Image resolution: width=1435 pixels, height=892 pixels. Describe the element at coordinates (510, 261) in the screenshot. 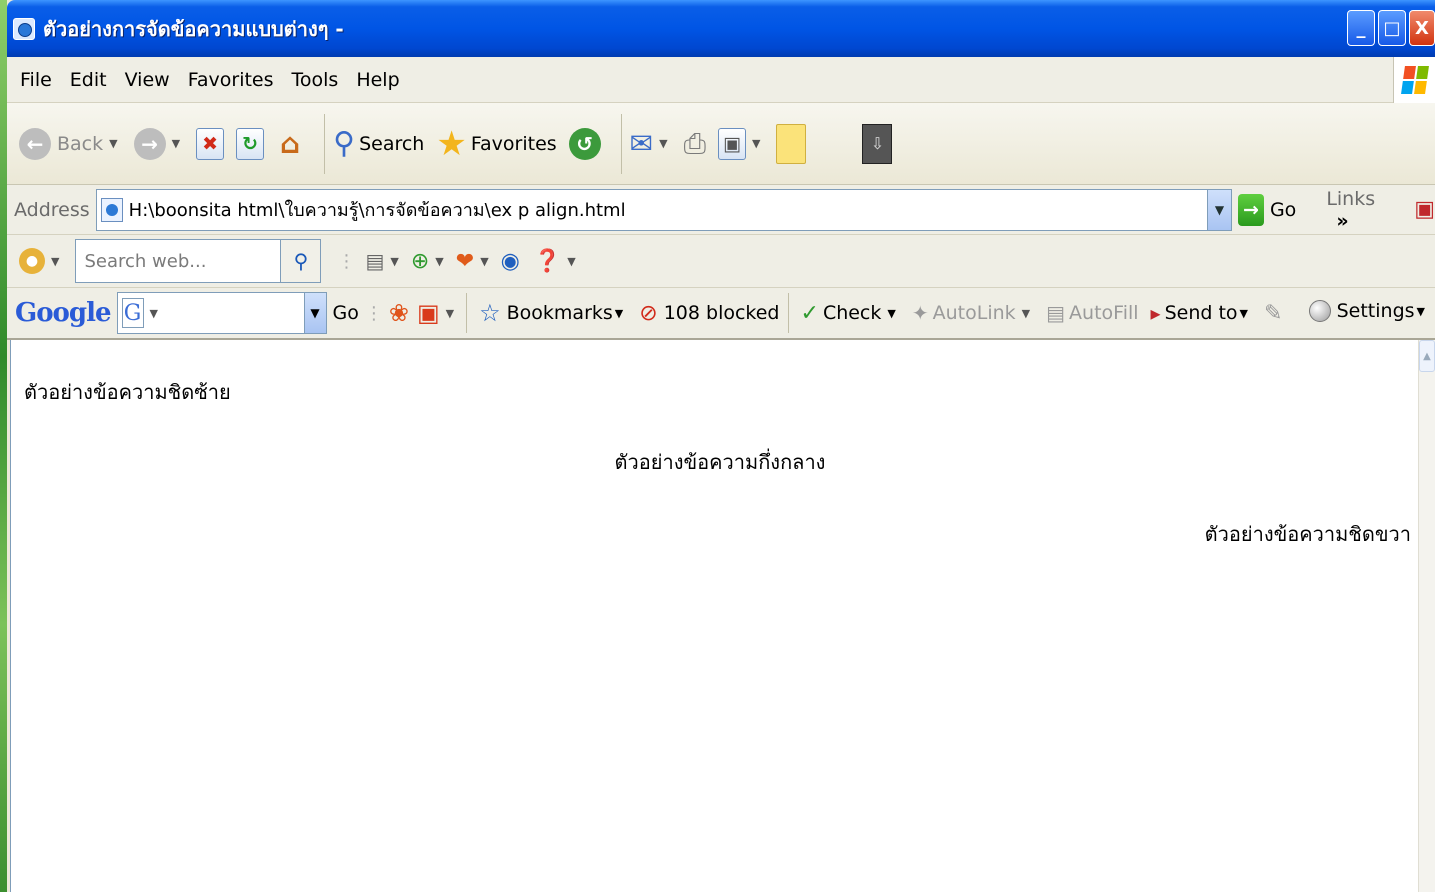

I see `messenger-icon: ◉` at that location.